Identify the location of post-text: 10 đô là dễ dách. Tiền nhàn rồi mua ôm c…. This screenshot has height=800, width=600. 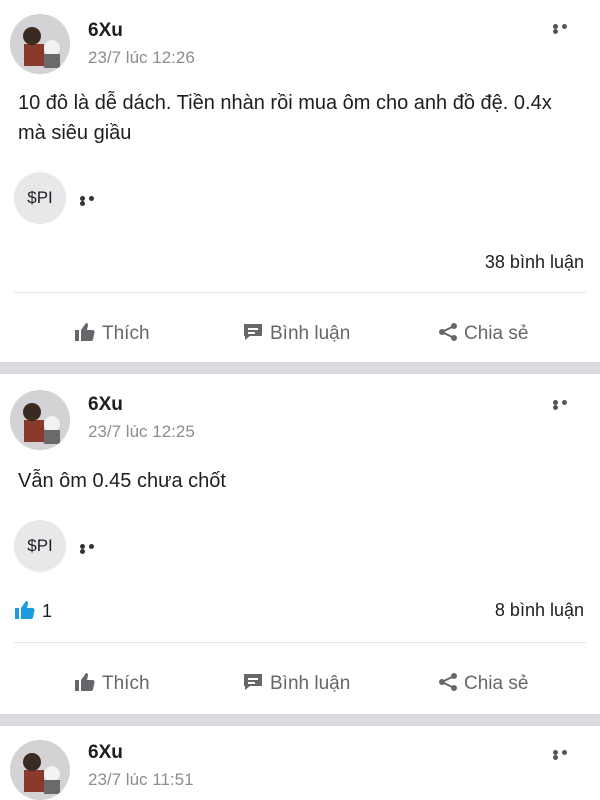
(285, 118).